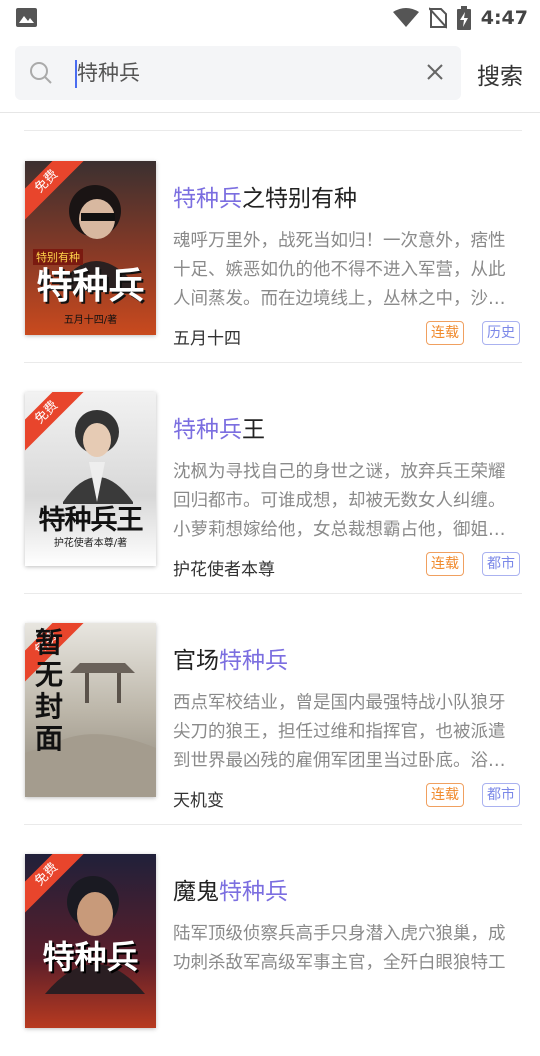 The image size is (540, 1056). I want to click on search-bar: 特种兵 搜索, so click(270, 74).